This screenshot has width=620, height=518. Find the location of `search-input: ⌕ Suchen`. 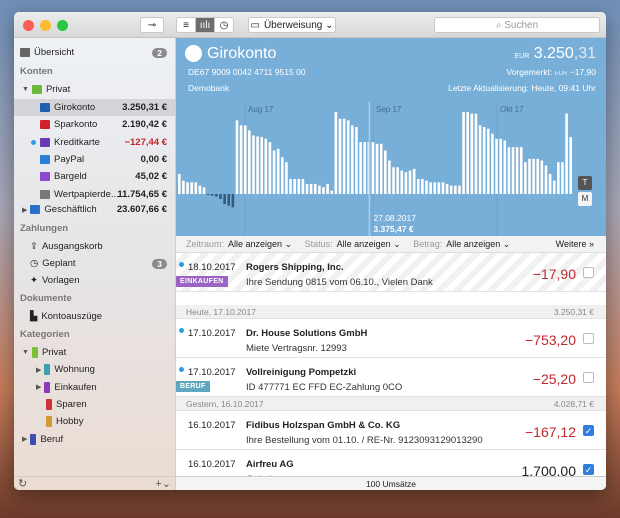

search-input: ⌕ Suchen is located at coordinates (517, 25).